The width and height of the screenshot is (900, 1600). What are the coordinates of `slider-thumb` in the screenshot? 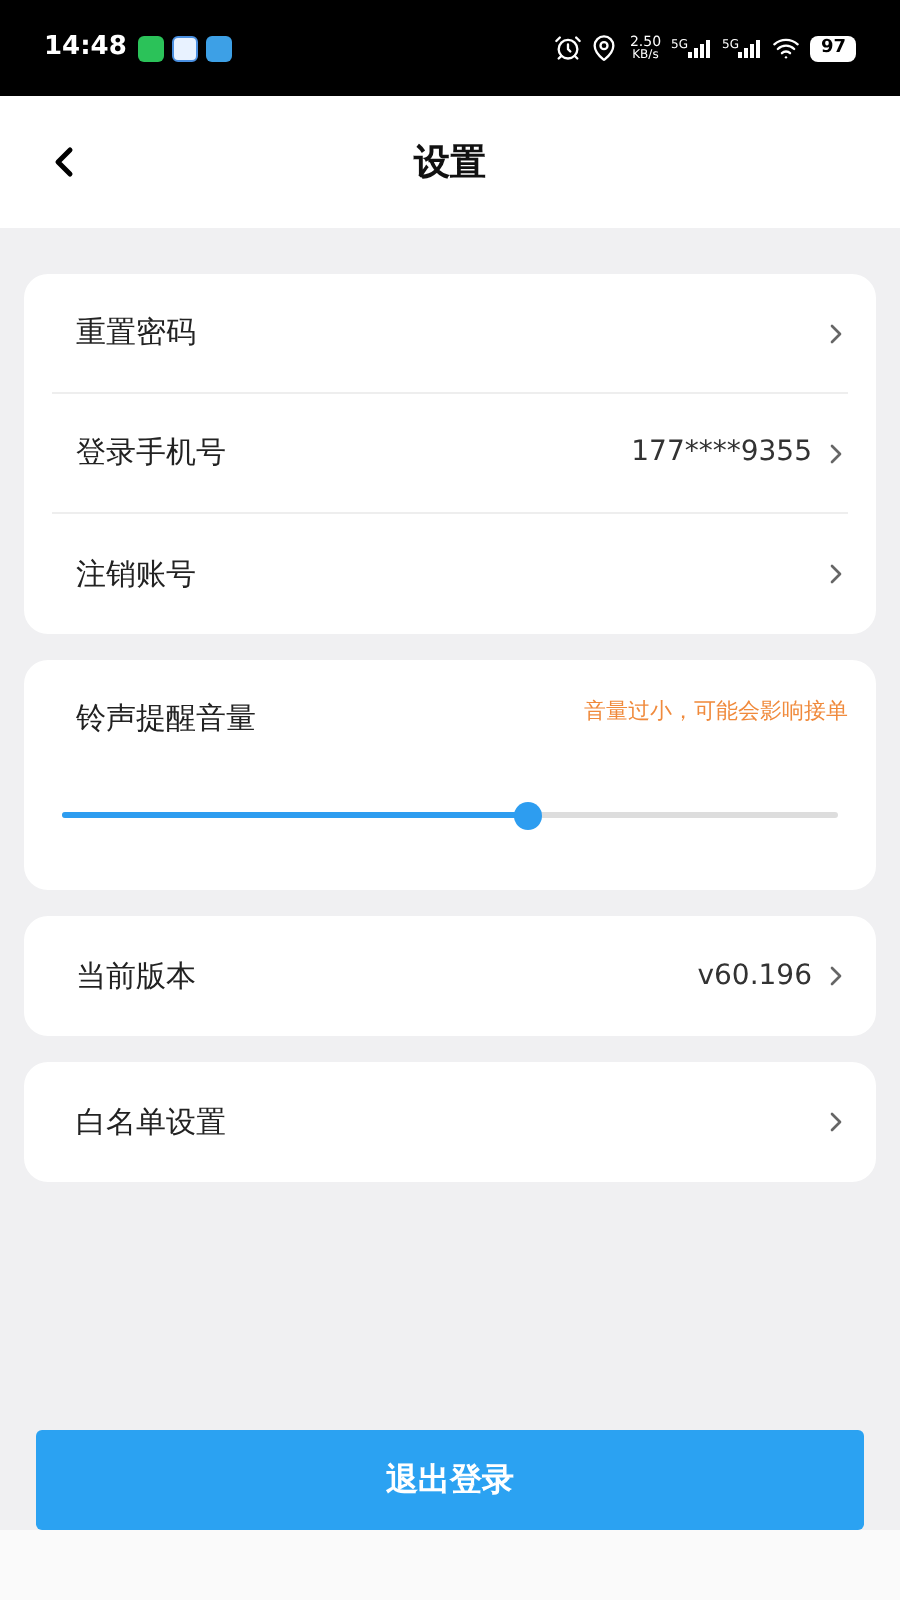 It's located at (527, 815).